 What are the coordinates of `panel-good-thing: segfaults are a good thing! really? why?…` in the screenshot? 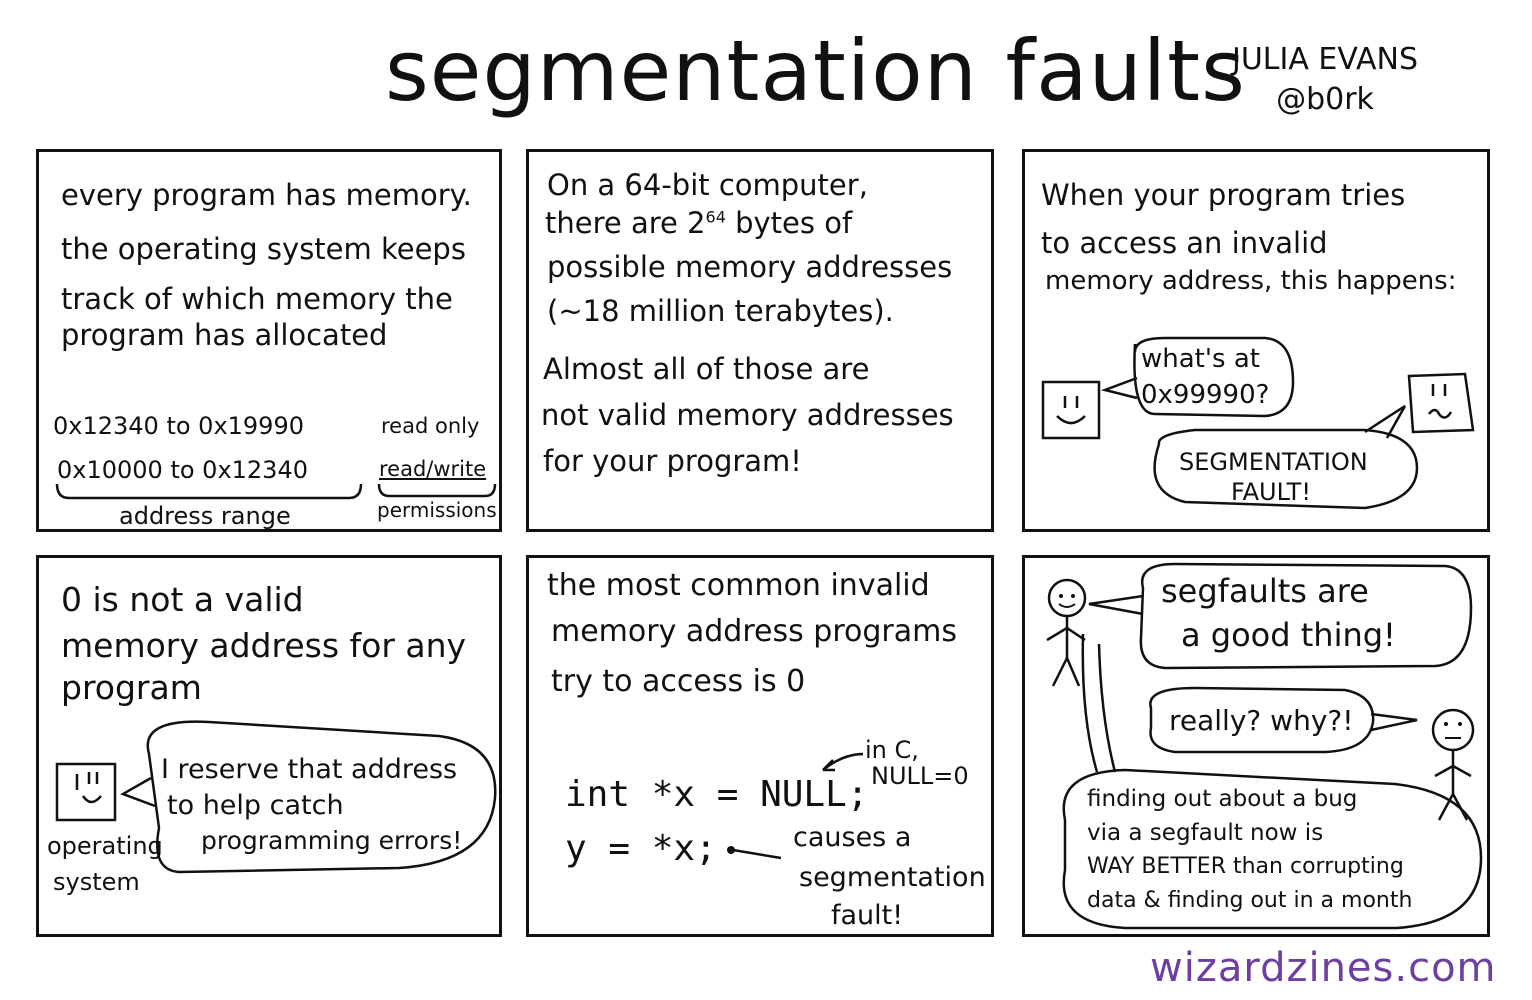 It's located at (1256, 746).